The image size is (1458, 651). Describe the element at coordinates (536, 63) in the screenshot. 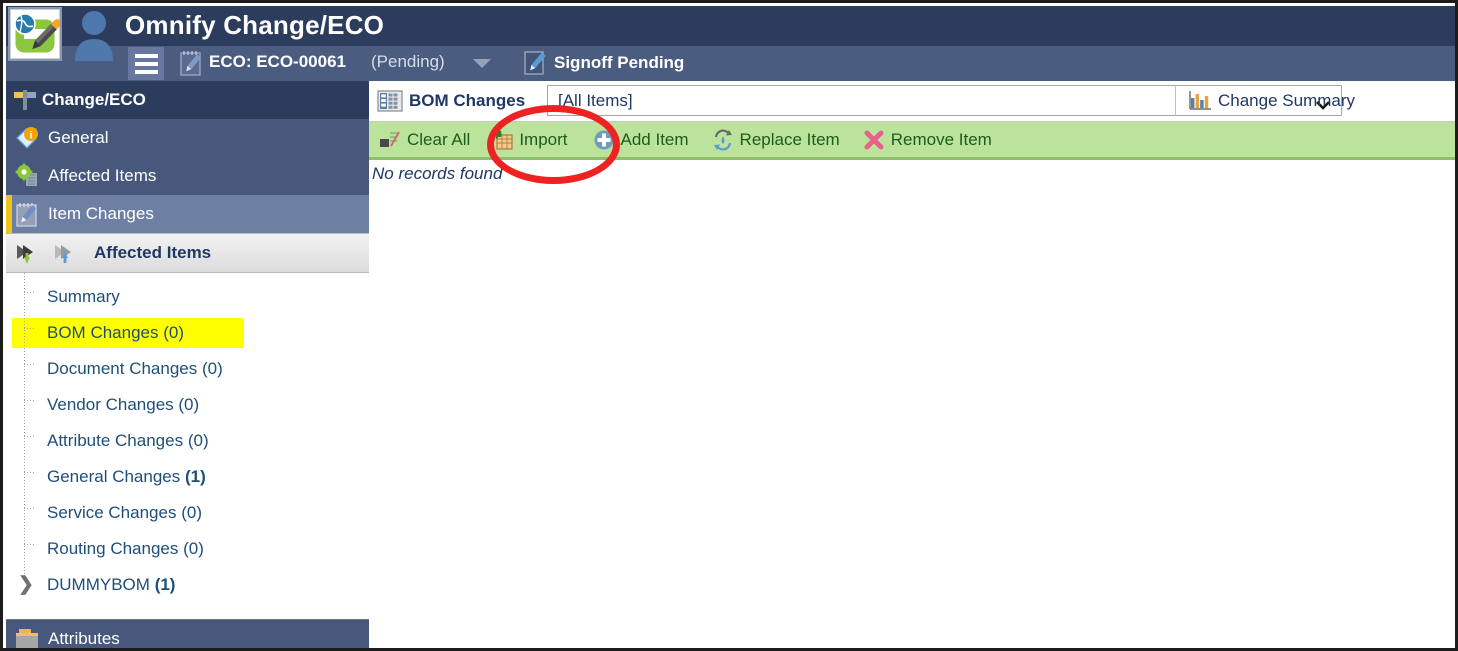

I see `signoff-pencil-icon` at that location.